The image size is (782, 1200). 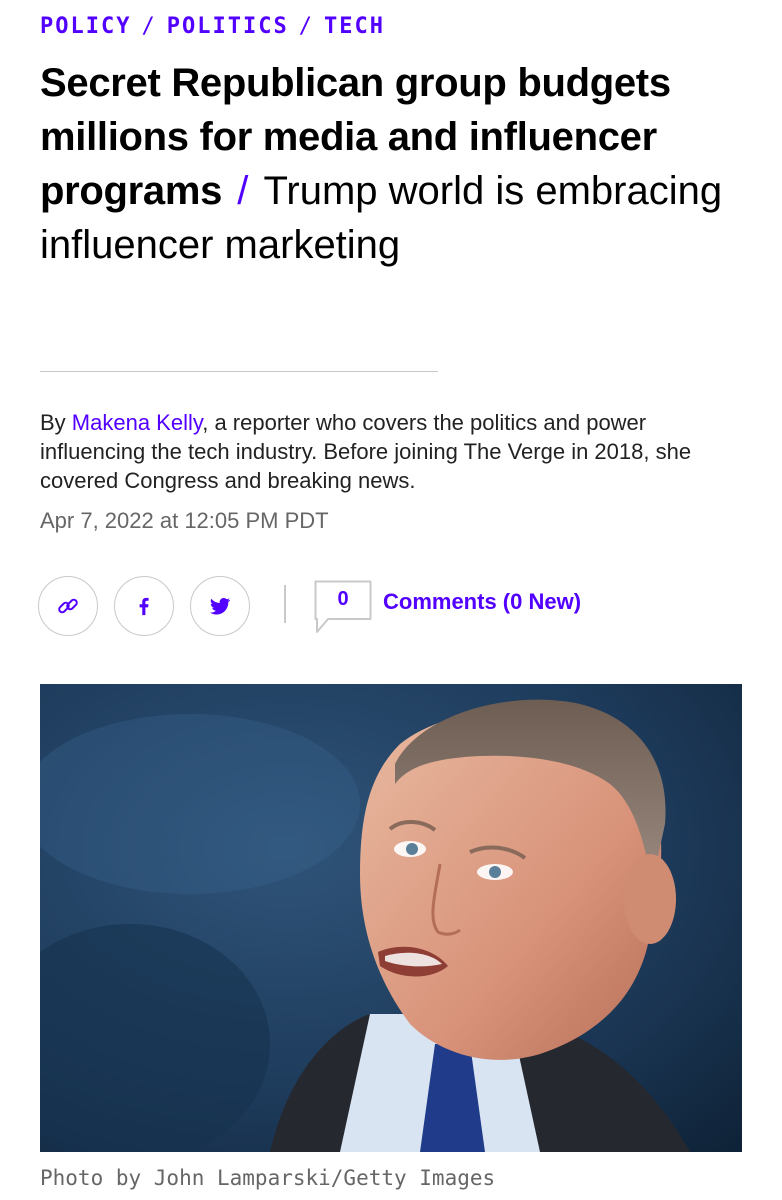 I want to click on publish-date: Apr 7, 2022 at 12:05 PM PDT, so click(x=184, y=520).